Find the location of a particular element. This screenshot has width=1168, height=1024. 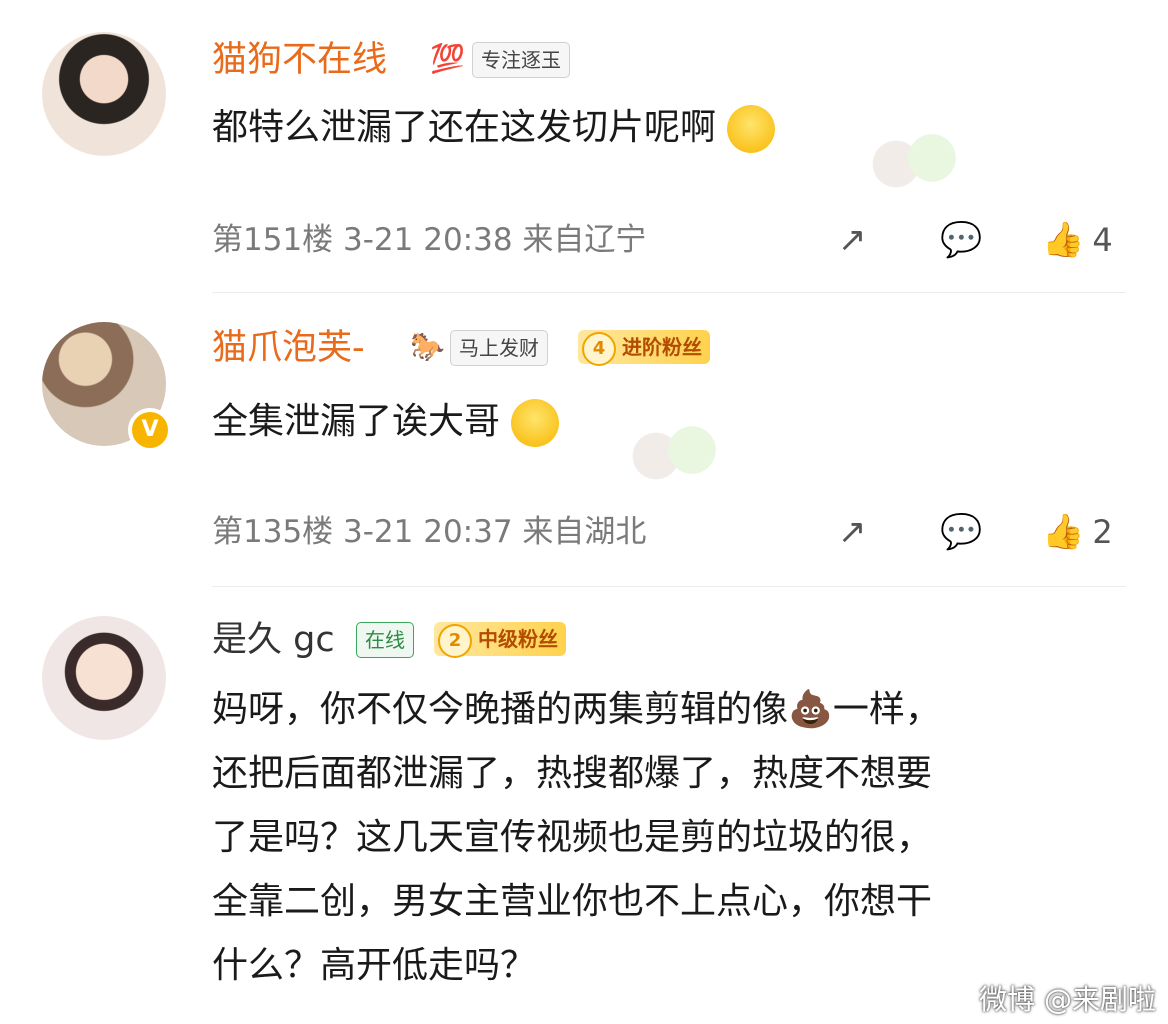

watermark: 微博 @来剧啦 is located at coordinates (1067, 999).